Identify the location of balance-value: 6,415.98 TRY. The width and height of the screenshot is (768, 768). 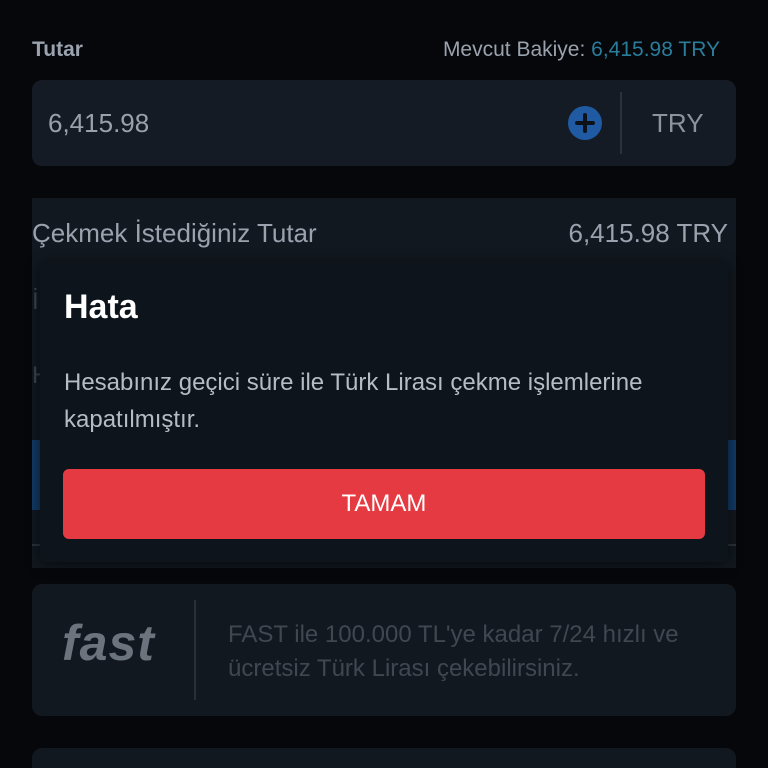
(655, 49).